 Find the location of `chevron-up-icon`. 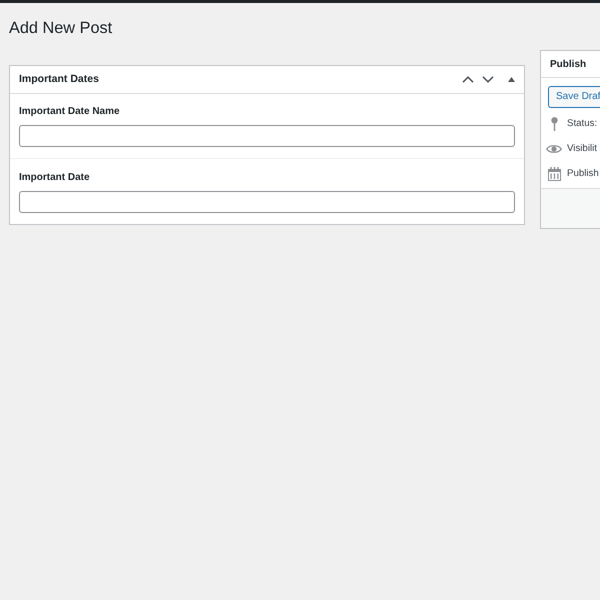

chevron-up-icon is located at coordinates (468, 79).